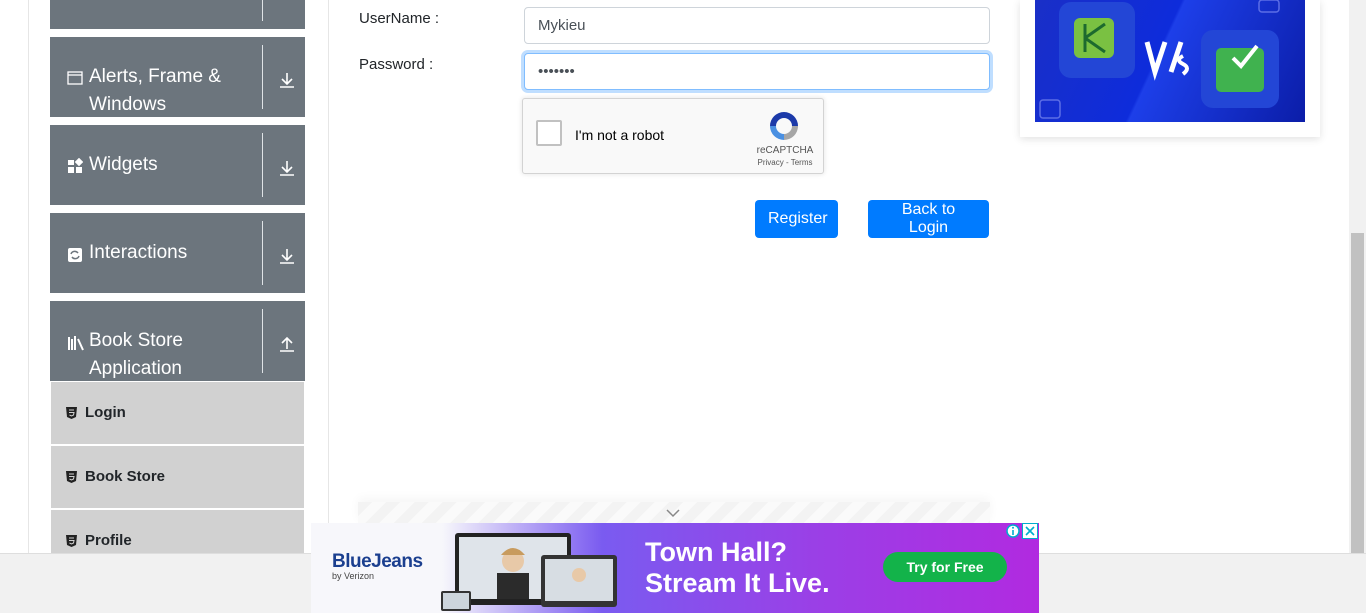 The image size is (1366, 613). What do you see at coordinates (399, 18) in the screenshot?
I see `username-label: UserName :` at bounding box center [399, 18].